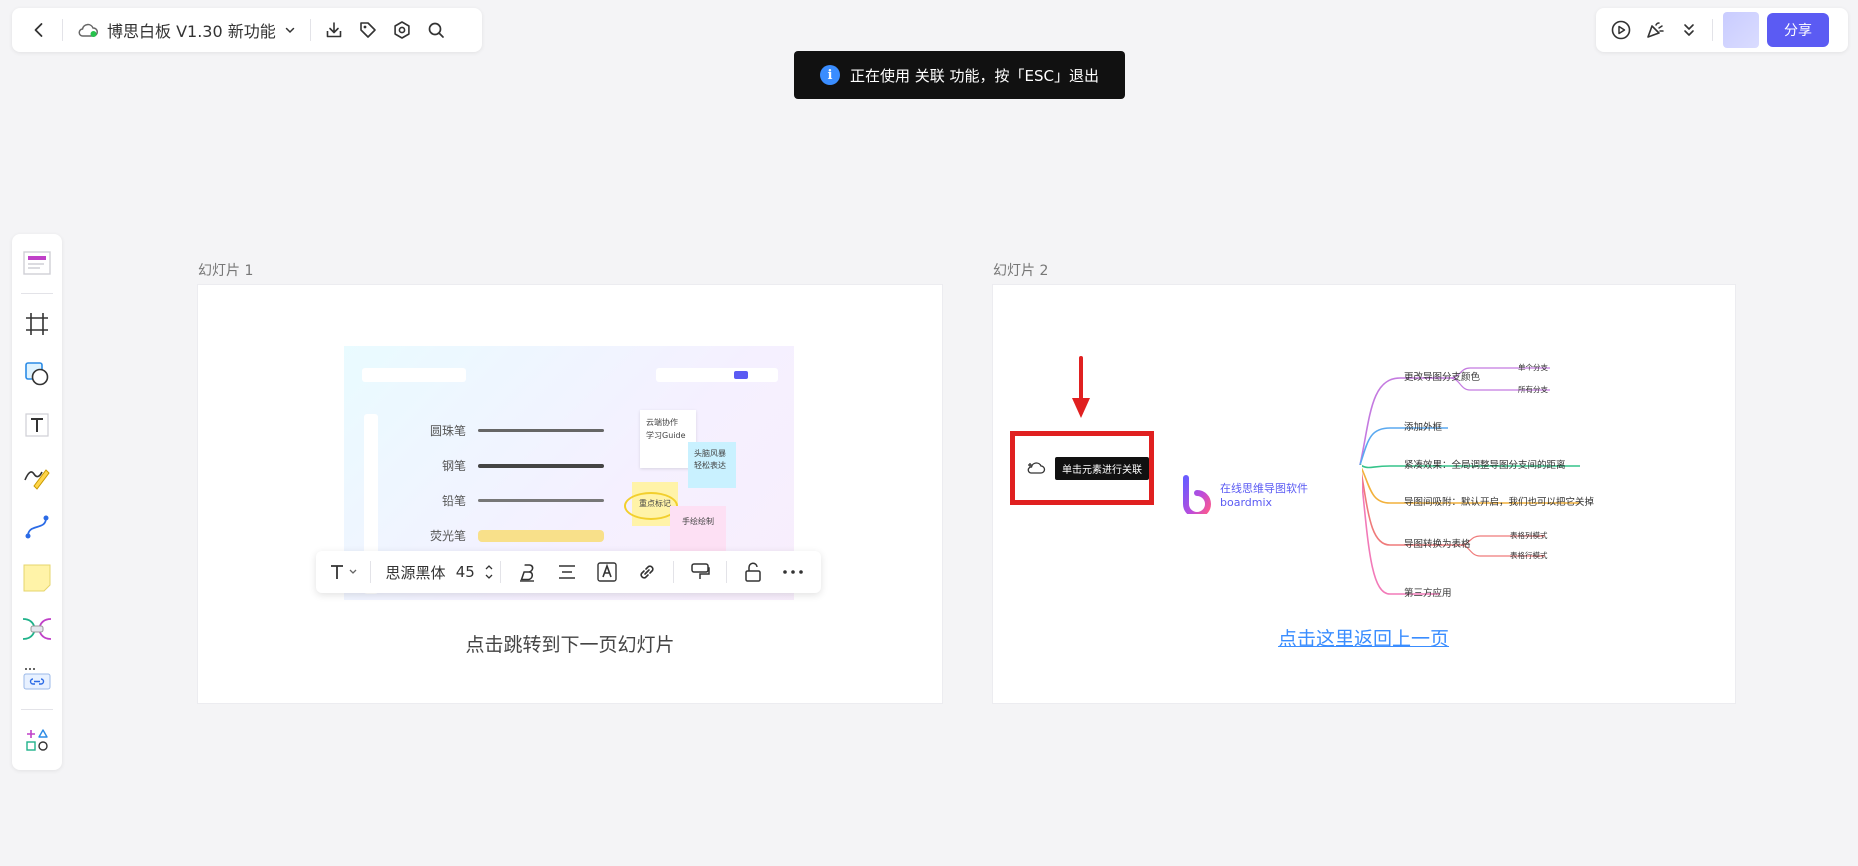  What do you see at coordinates (1037, 468) in the screenshot?
I see `association-cursor-icon` at bounding box center [1037, 468].